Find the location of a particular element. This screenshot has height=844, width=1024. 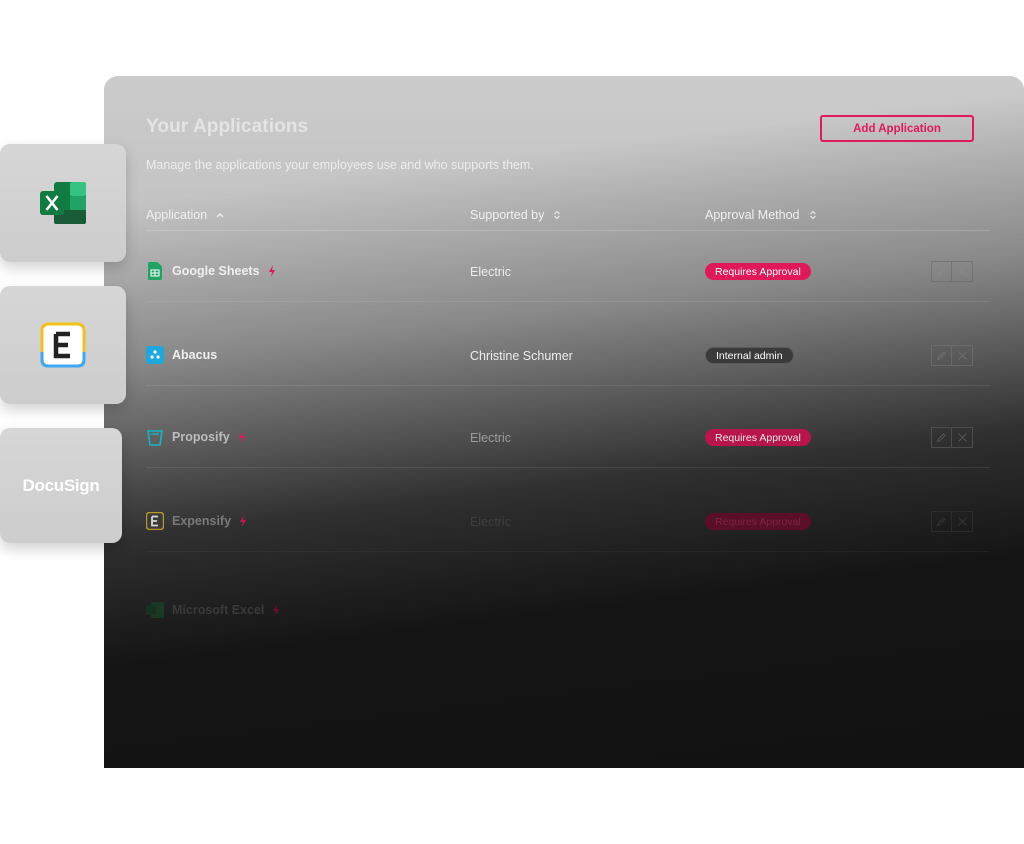

table-row: Google Sheets Electric Requires Approval is located at coordinates (564, 272).